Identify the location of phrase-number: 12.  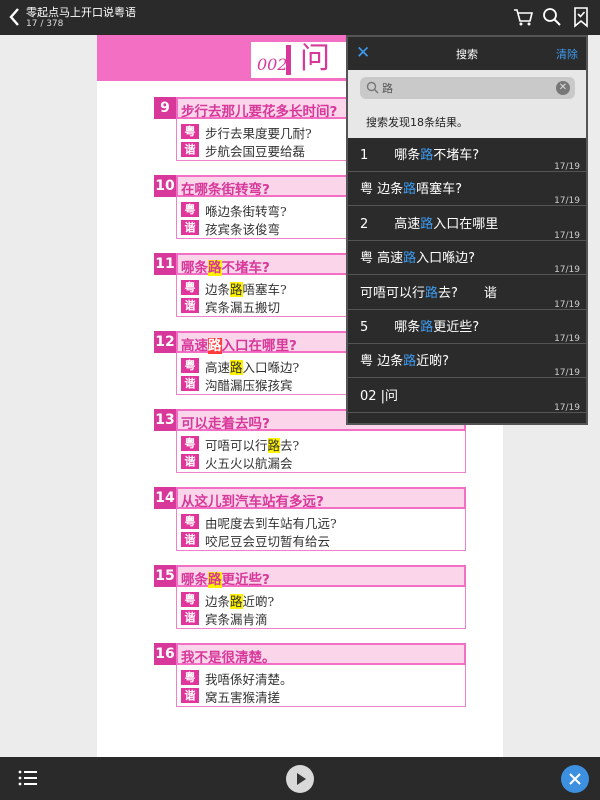
(165, 342).